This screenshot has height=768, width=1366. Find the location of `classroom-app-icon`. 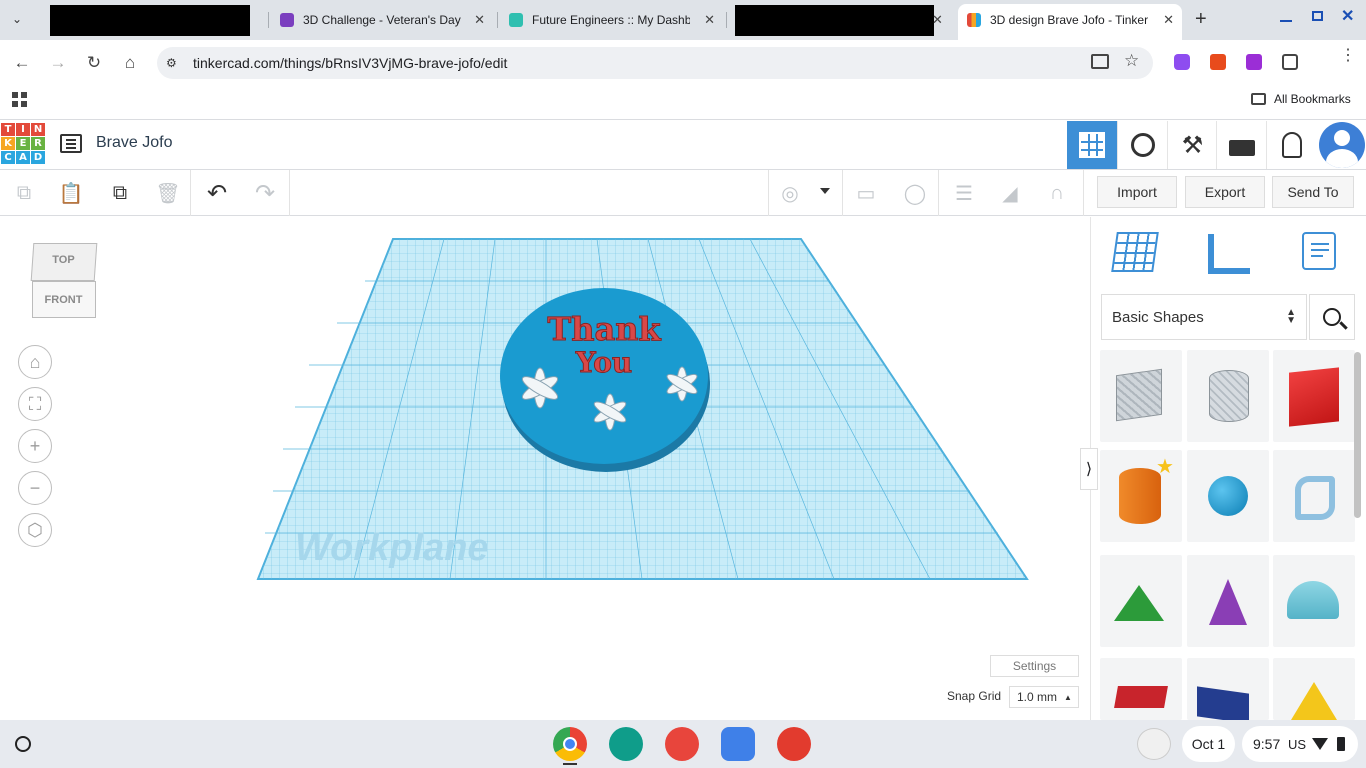

classroom-app-icon is located at coordinates (626, 744).